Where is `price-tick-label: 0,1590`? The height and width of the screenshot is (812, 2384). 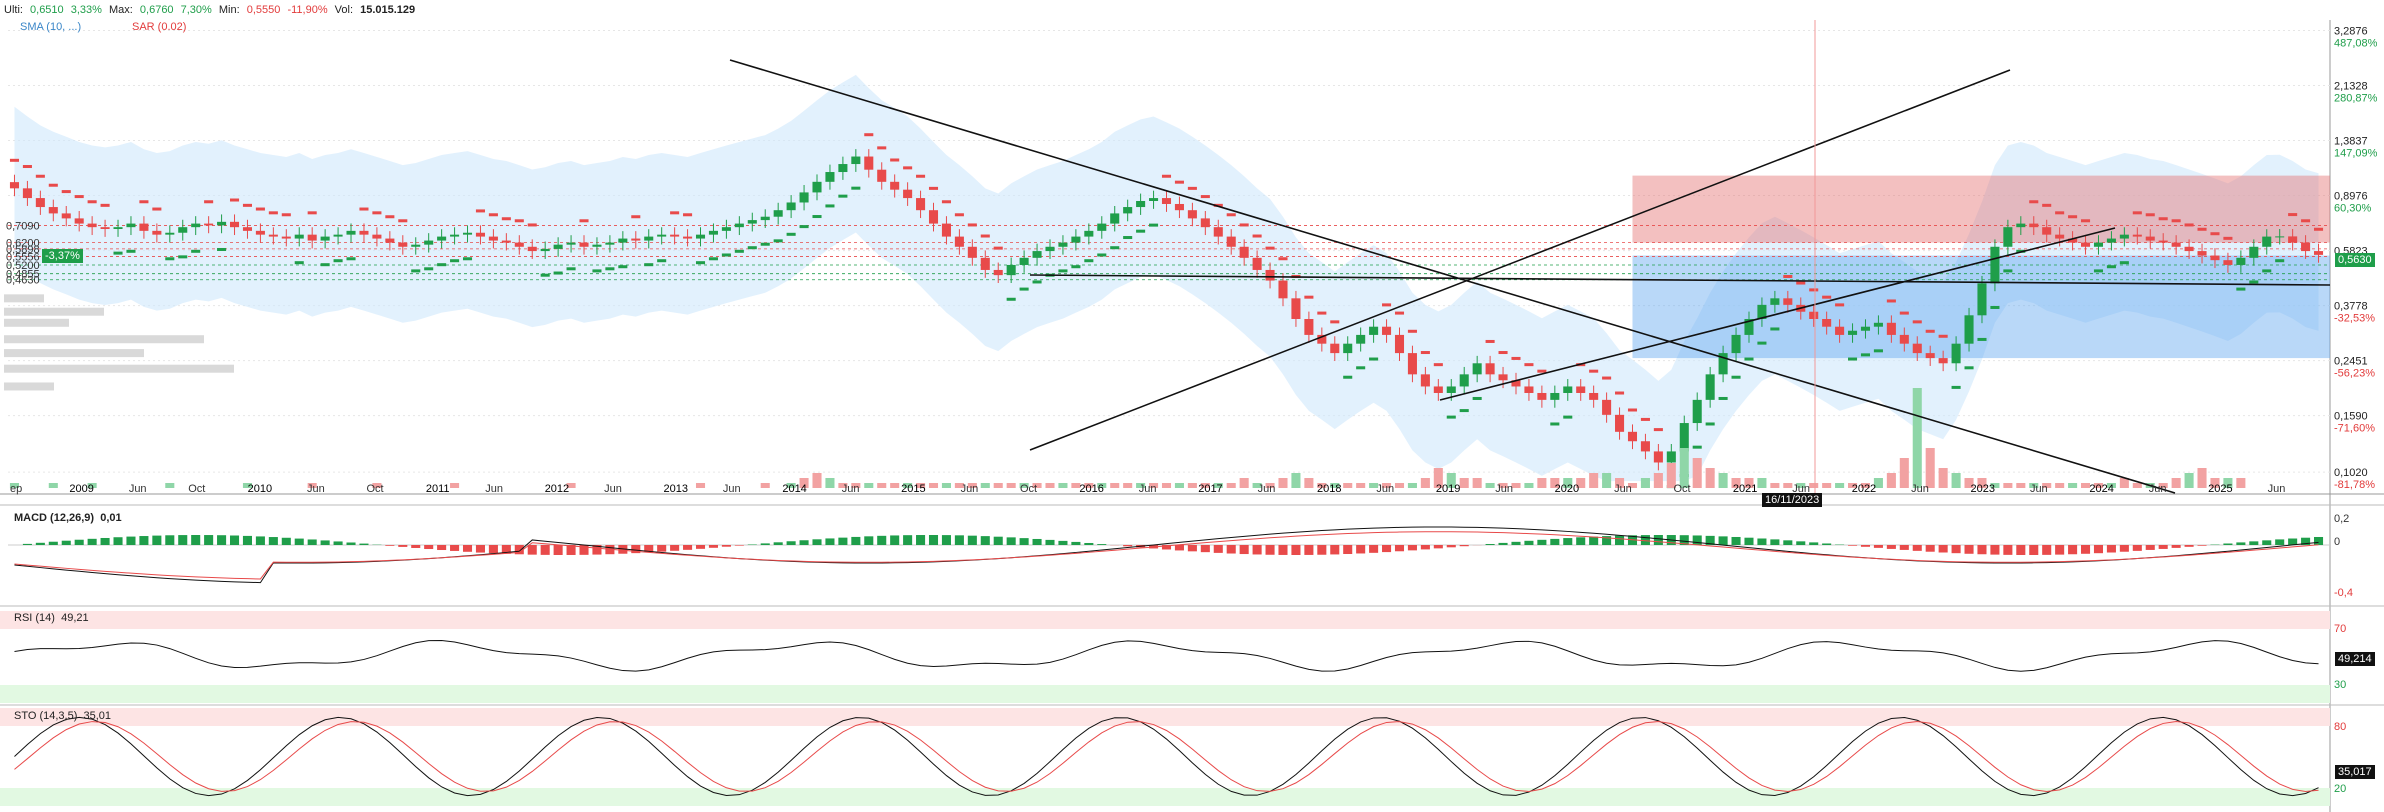 price-tick-label: 0,1590 is located at coordinates (2351, 417).